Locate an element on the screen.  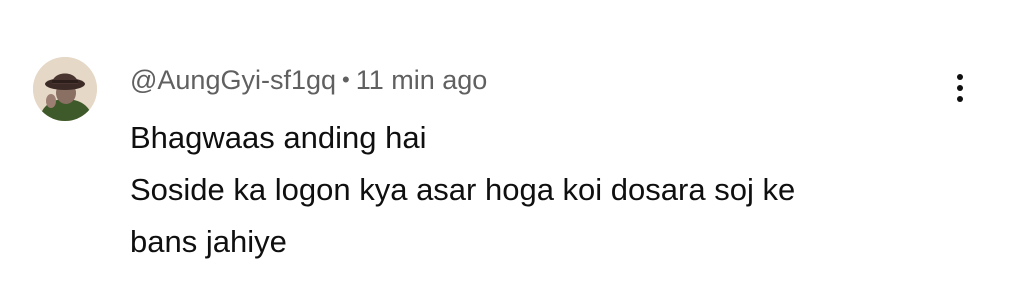
more-vert-icon is located at coordinates (960, 88).